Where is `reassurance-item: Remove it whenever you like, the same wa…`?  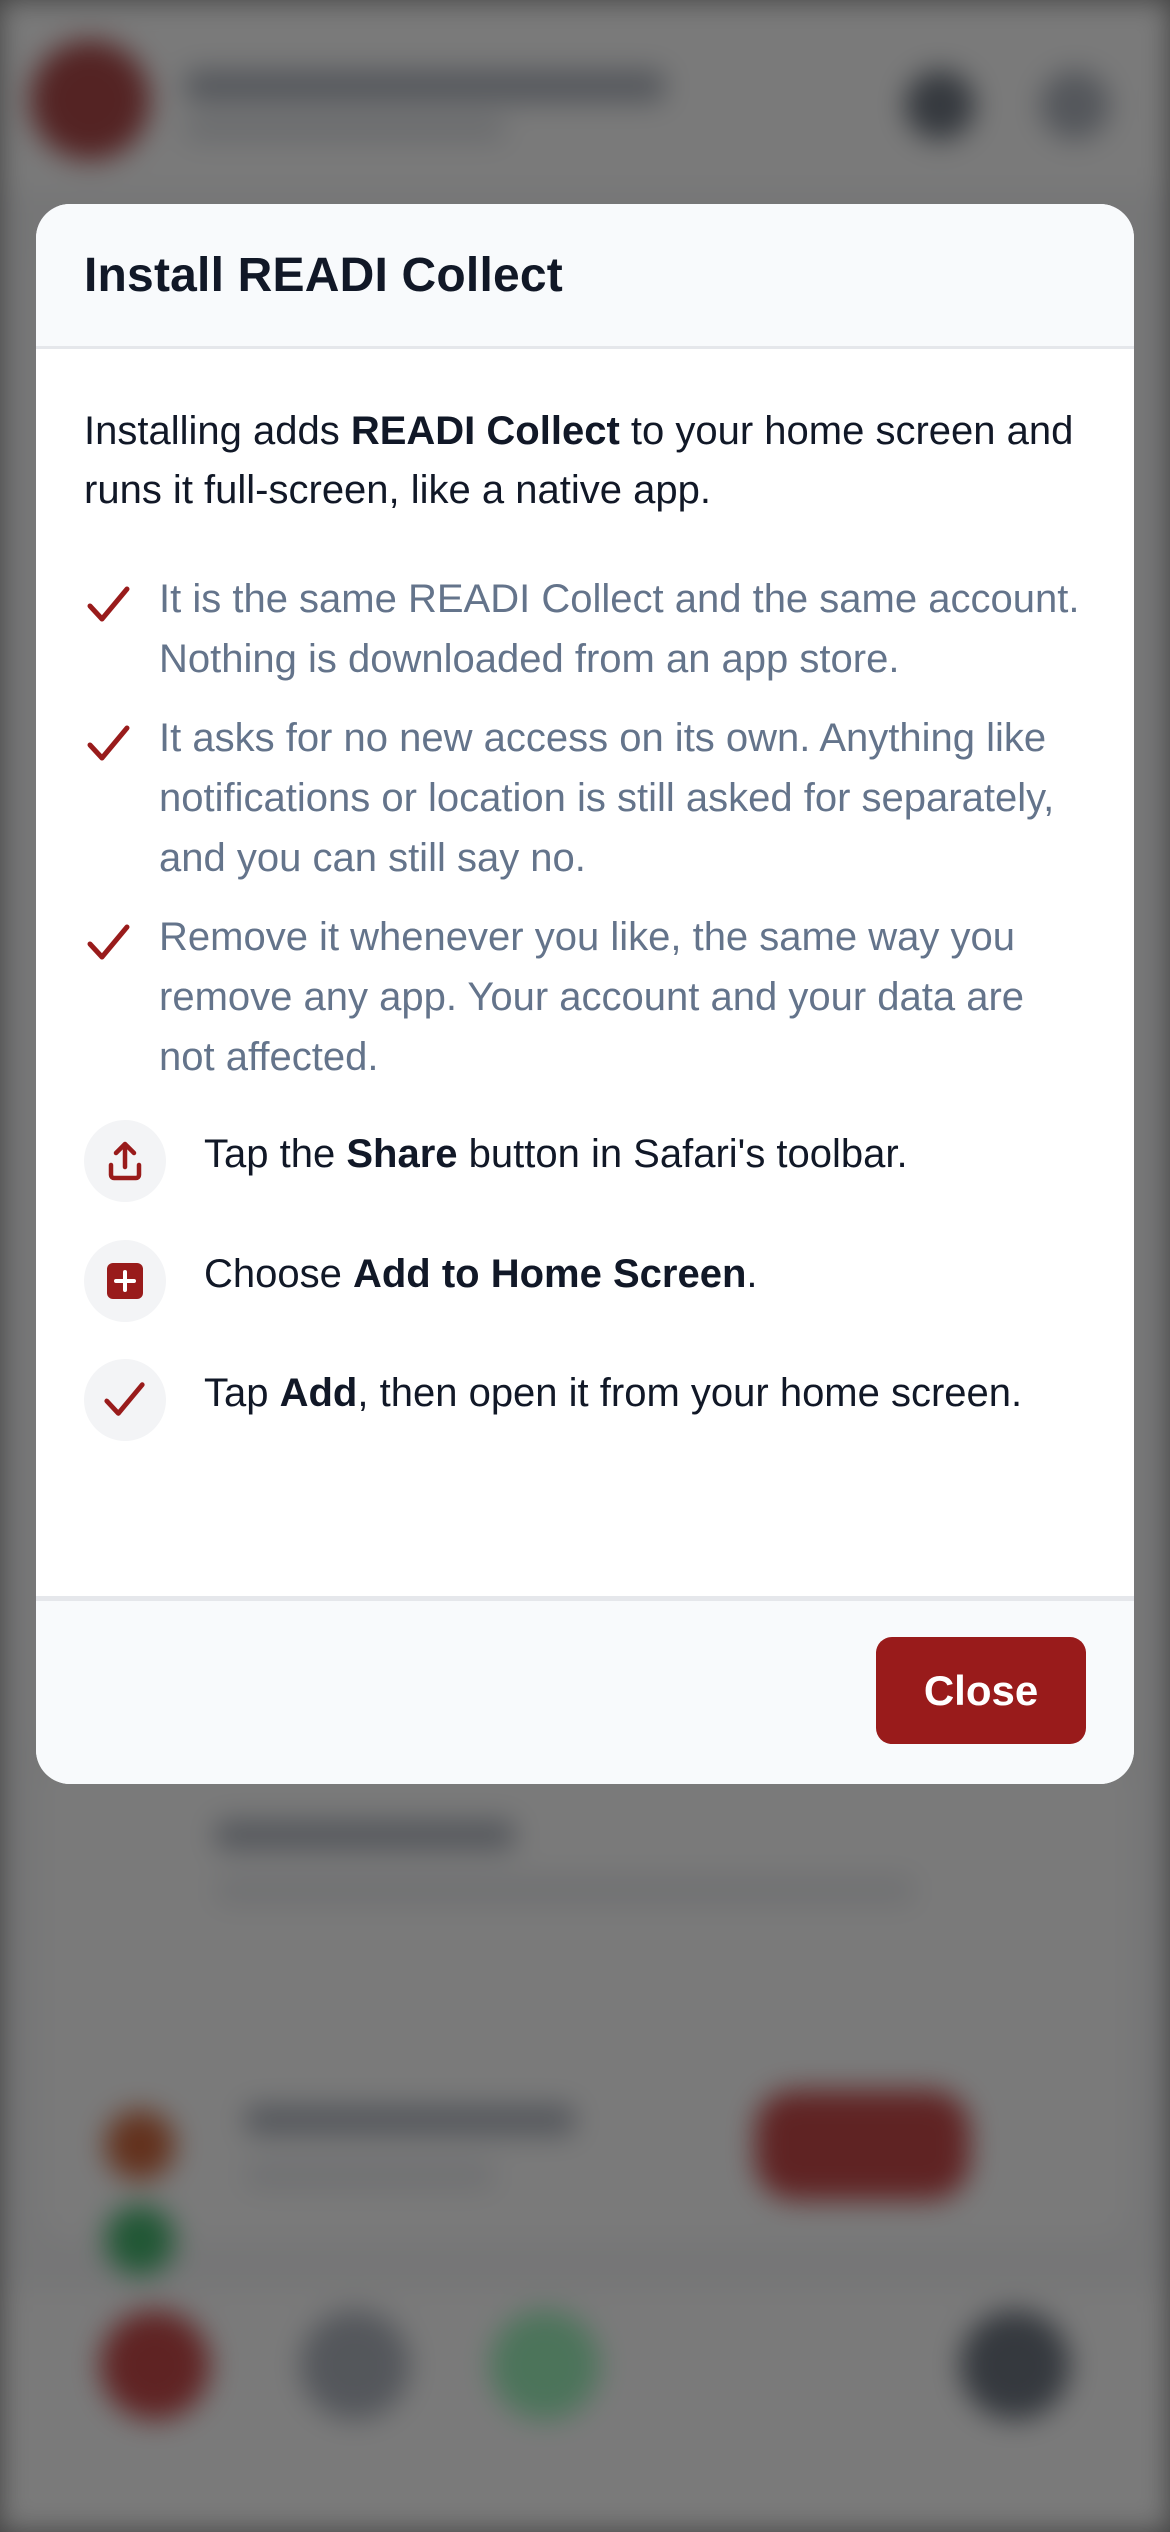
reassurance-item: Remove it whenever you like, the same wa… is located at coordinates (585, 997).